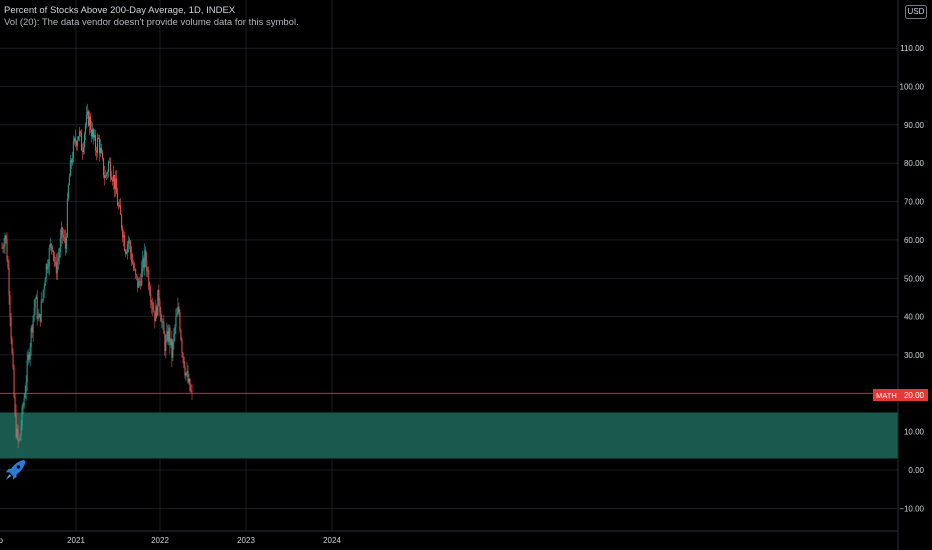  I want to click on y-tick-label: 60.00, so click(914, 240).